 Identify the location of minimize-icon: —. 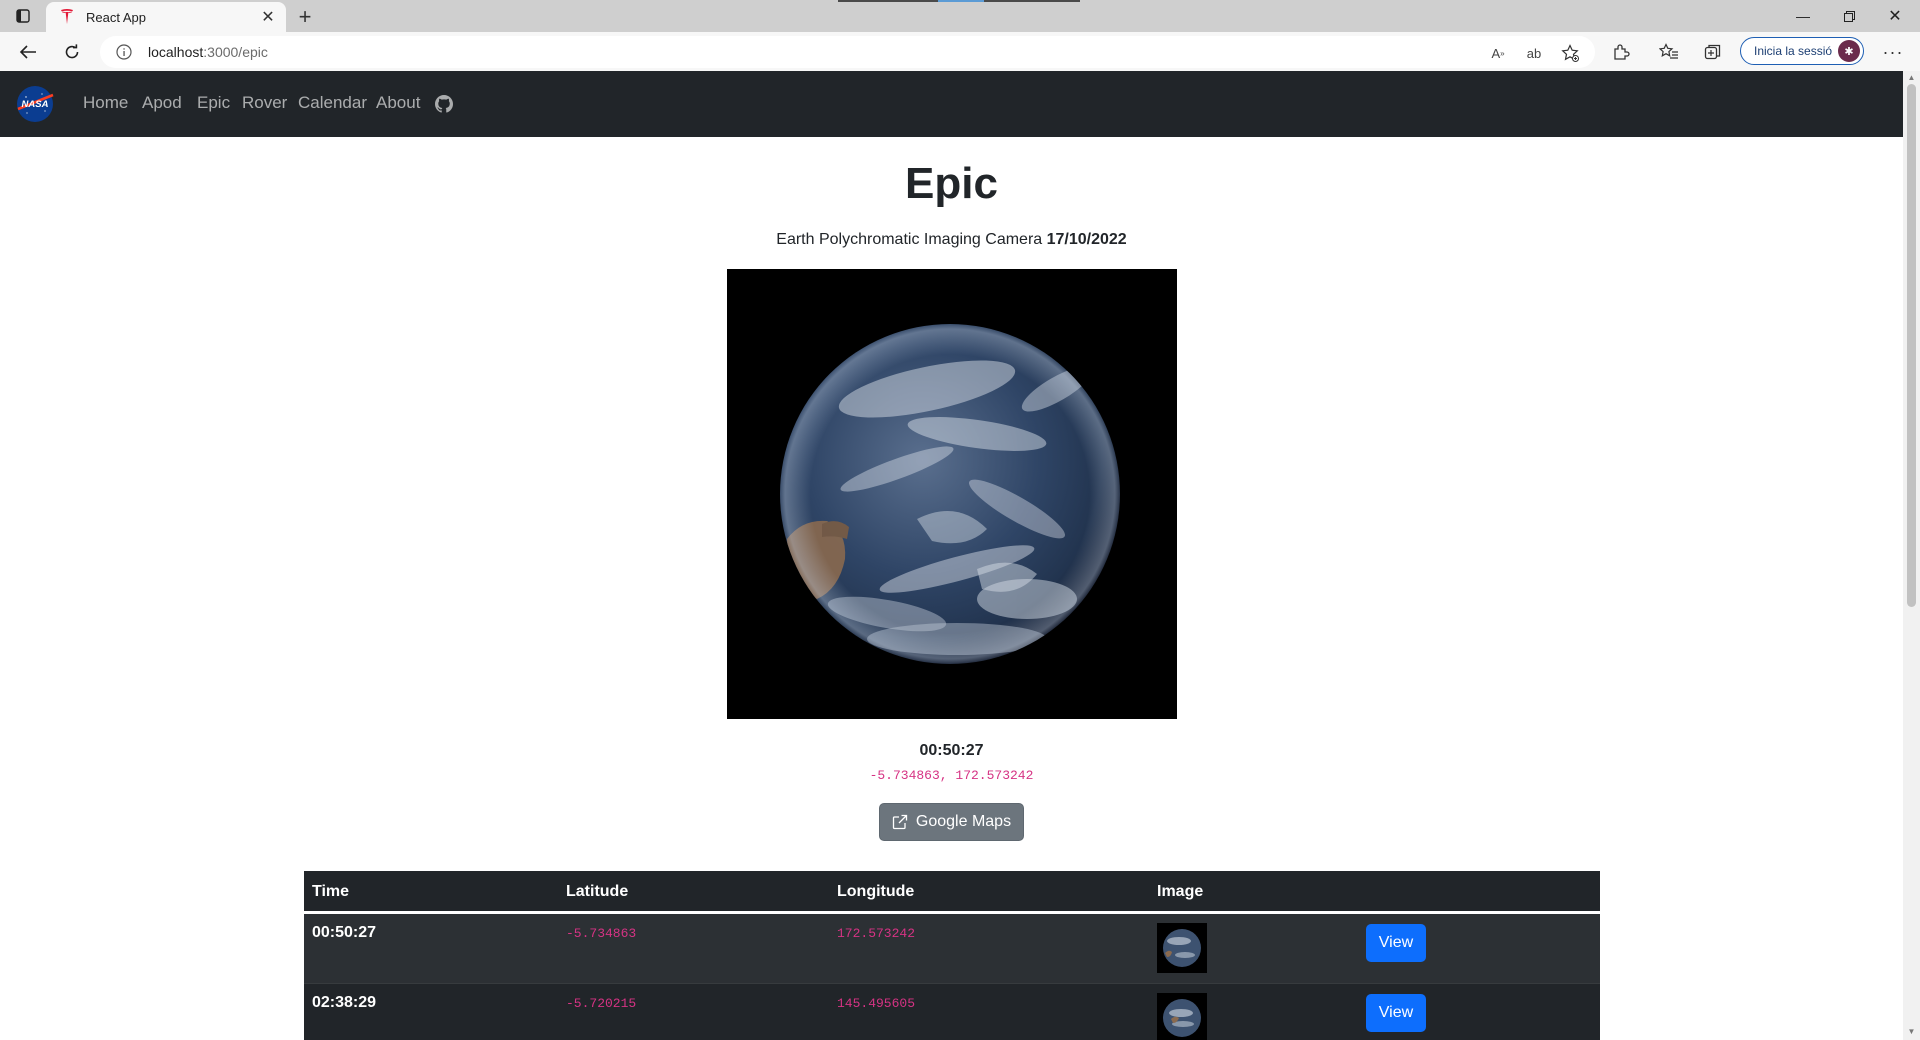
(1803, 16).